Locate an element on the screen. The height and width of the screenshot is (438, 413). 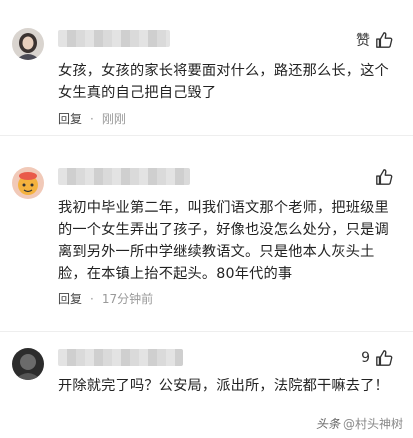
comment-time: 刚刚 is located at coordinates (113, 119).